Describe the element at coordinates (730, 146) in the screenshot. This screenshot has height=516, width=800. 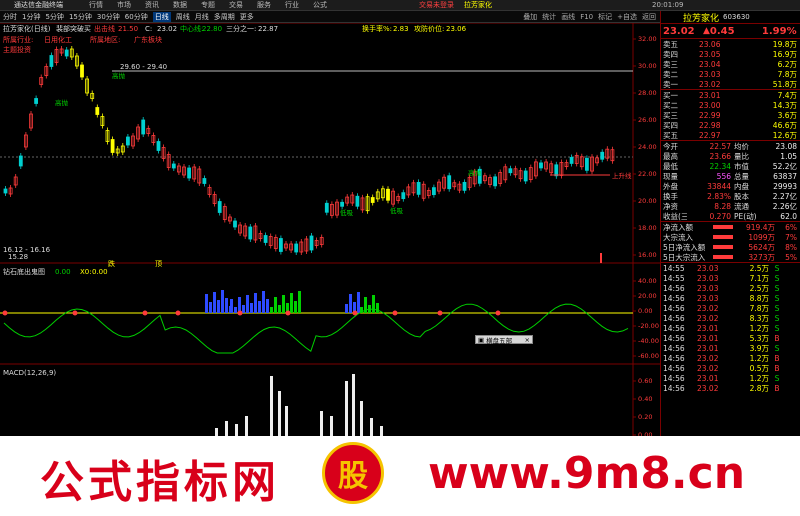
I see `stat-row: 今开 22.57 均价 23.08` at that location.